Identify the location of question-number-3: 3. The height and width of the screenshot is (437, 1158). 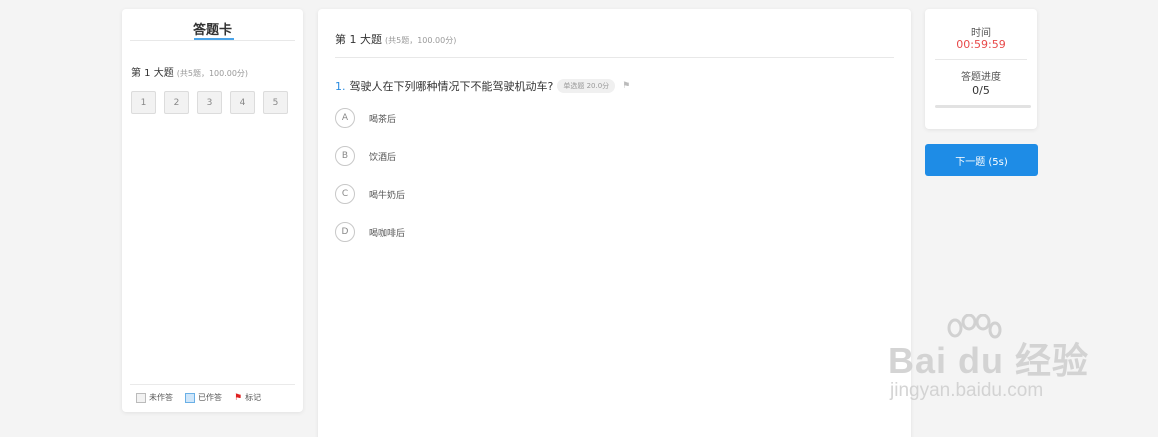
(209, 102).